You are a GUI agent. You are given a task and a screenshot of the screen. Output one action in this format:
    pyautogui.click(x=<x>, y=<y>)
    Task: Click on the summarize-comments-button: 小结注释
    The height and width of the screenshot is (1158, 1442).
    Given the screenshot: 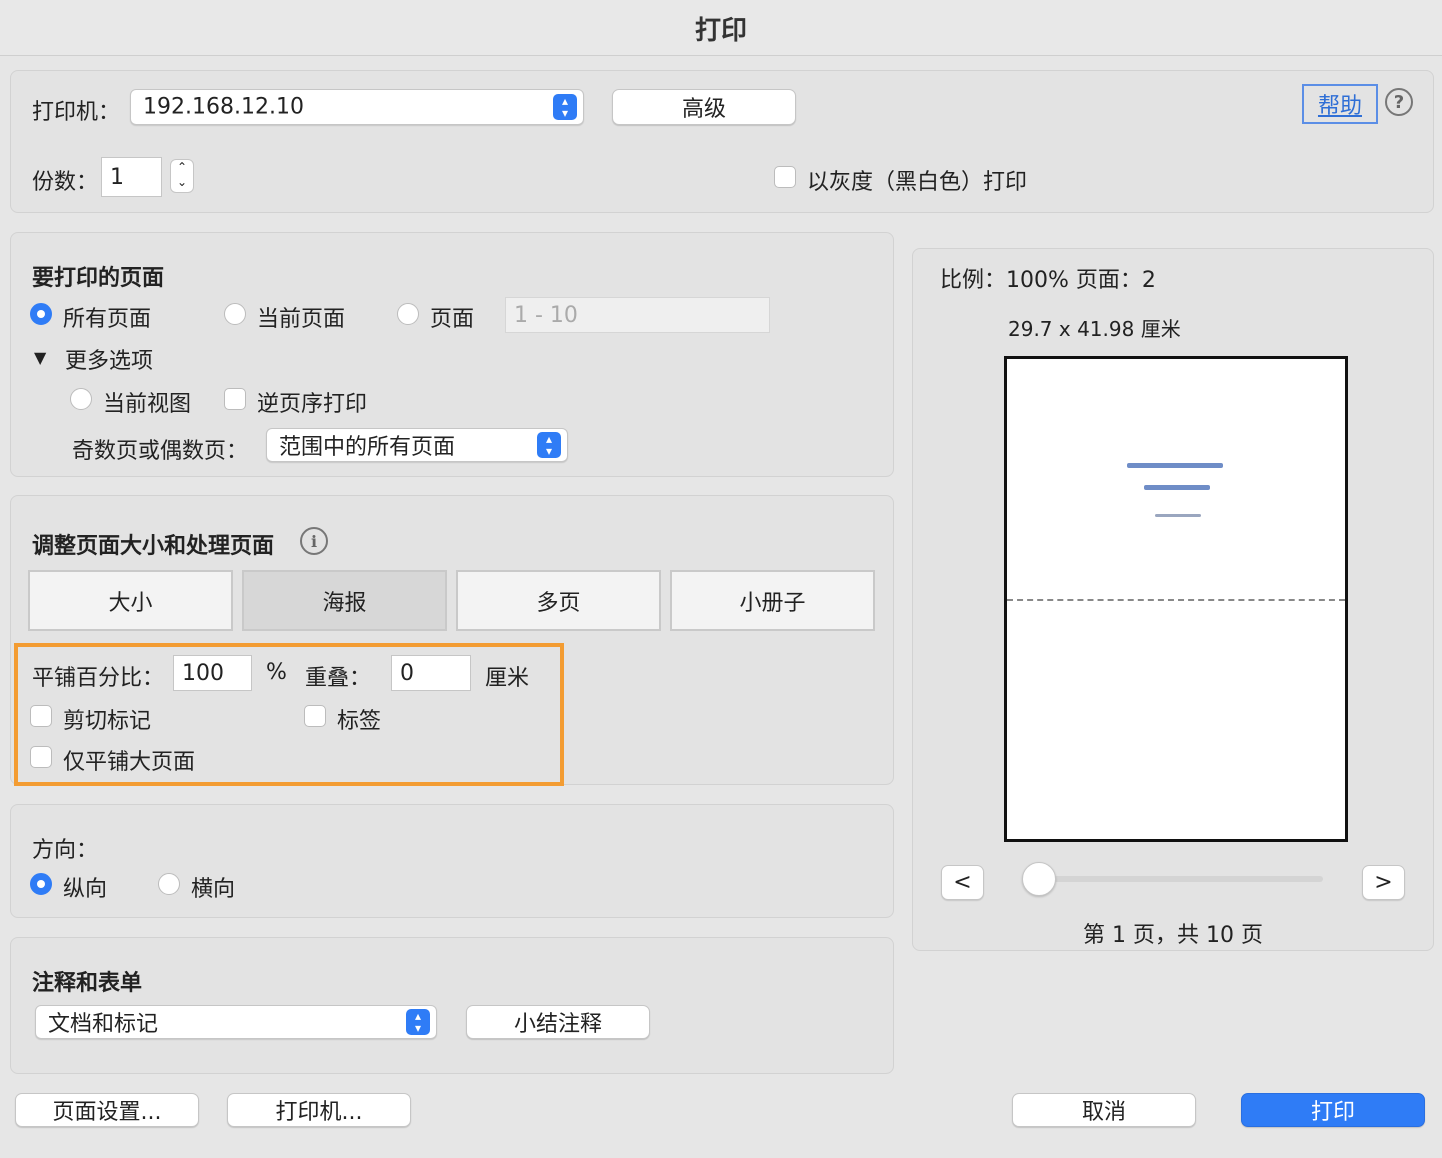 What is the action you would take?
    pyautogui.click(x=558, y=1022)
    